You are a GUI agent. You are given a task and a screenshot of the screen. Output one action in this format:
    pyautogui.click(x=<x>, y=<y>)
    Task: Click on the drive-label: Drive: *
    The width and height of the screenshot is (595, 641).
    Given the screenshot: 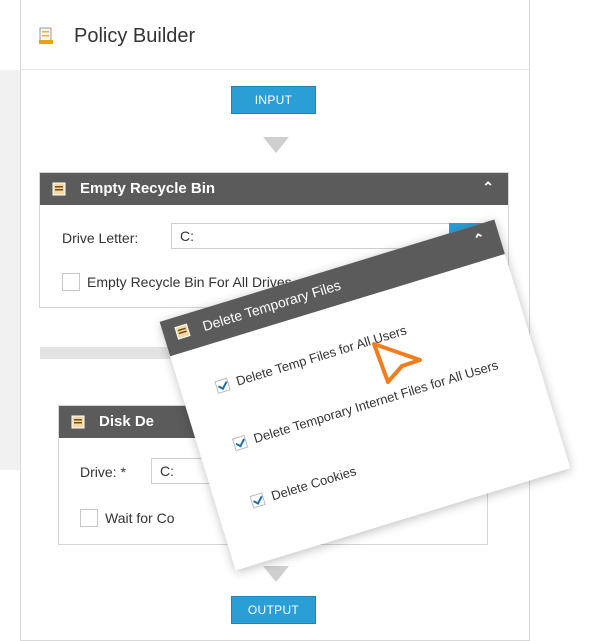 What is the action you would take?
    pyautogui.click(x=103, y=472)
    